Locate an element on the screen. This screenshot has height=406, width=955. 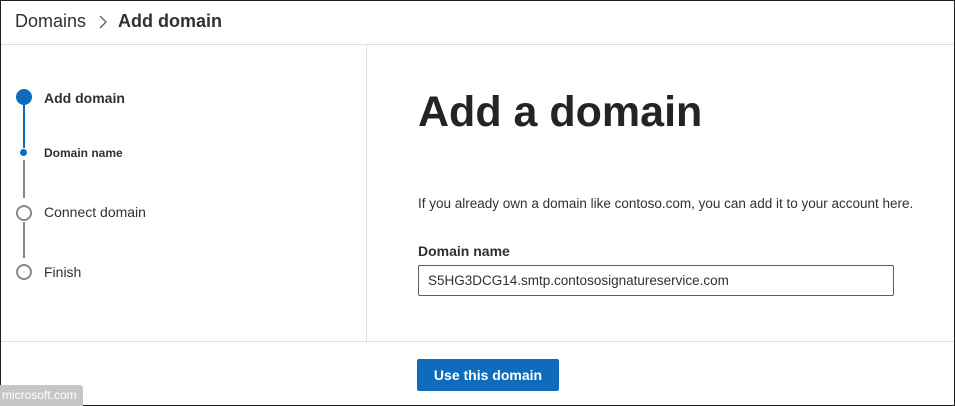
breadcrumb-domains-link: Domains is located at coordinates (50, 21).